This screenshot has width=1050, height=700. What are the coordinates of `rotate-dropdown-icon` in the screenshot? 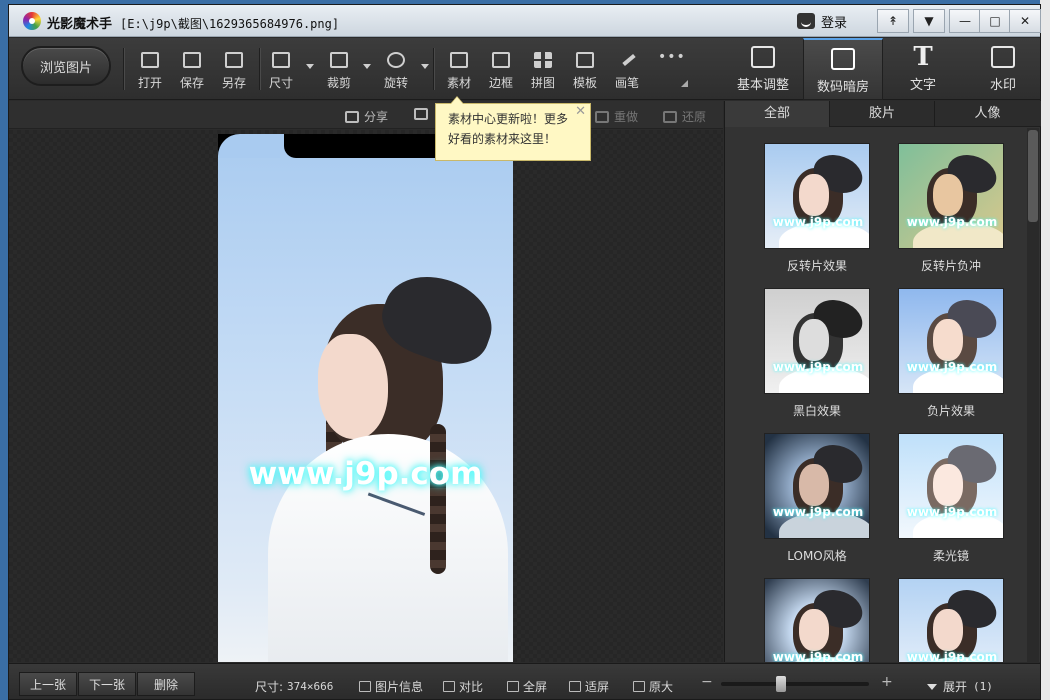 It's located at (425, 66).